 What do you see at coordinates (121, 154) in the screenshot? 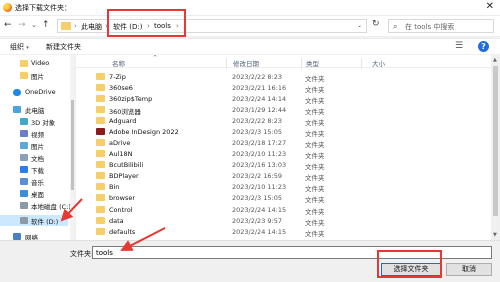
I see `file-name: Aul18N` at bounding box center [121, 154].